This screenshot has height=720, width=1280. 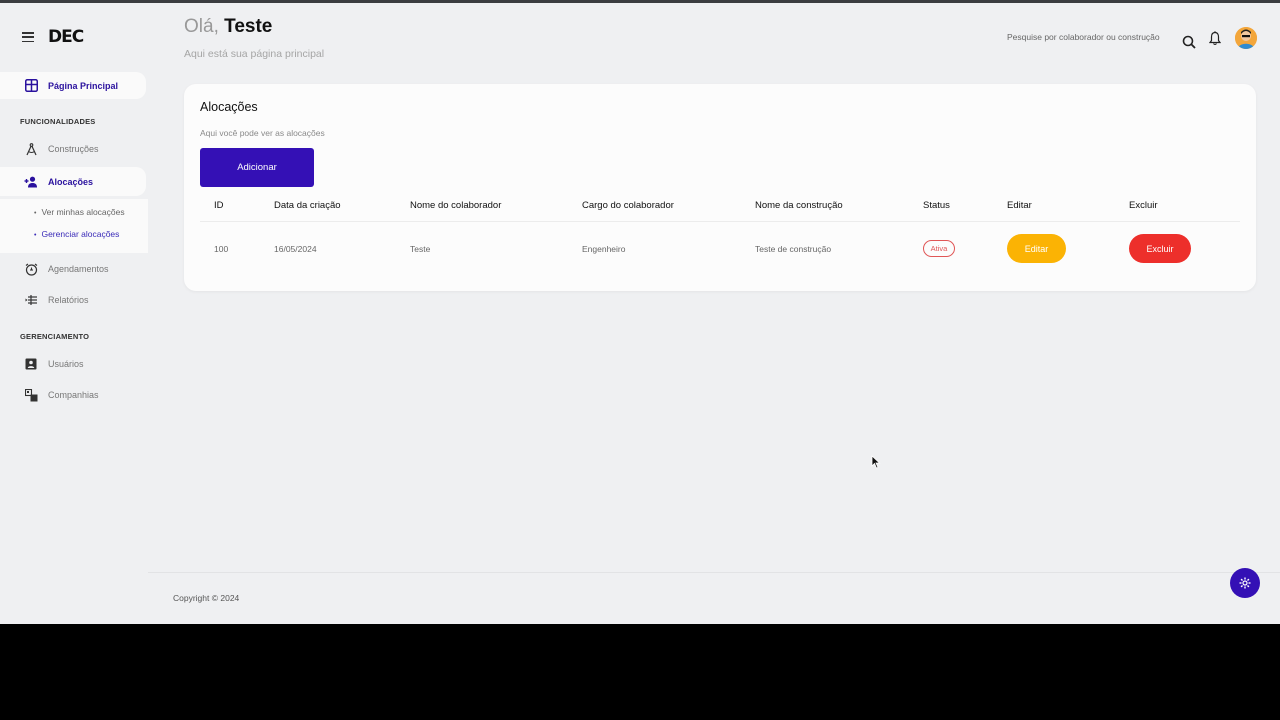 I want to click on sidebar-item-schedules: Agendamentos, so click(x=73, y=269).